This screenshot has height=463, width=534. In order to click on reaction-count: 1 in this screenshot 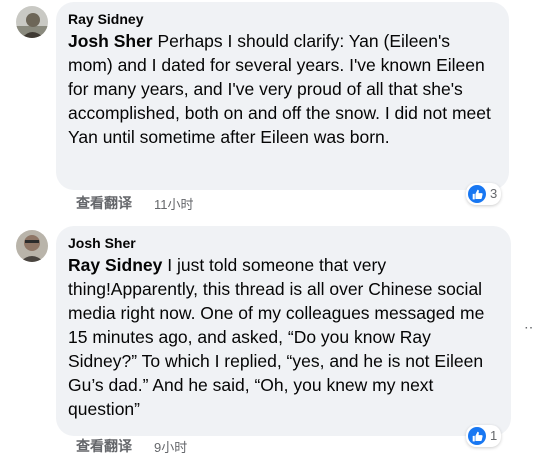, I will do `click(494, 435)`.